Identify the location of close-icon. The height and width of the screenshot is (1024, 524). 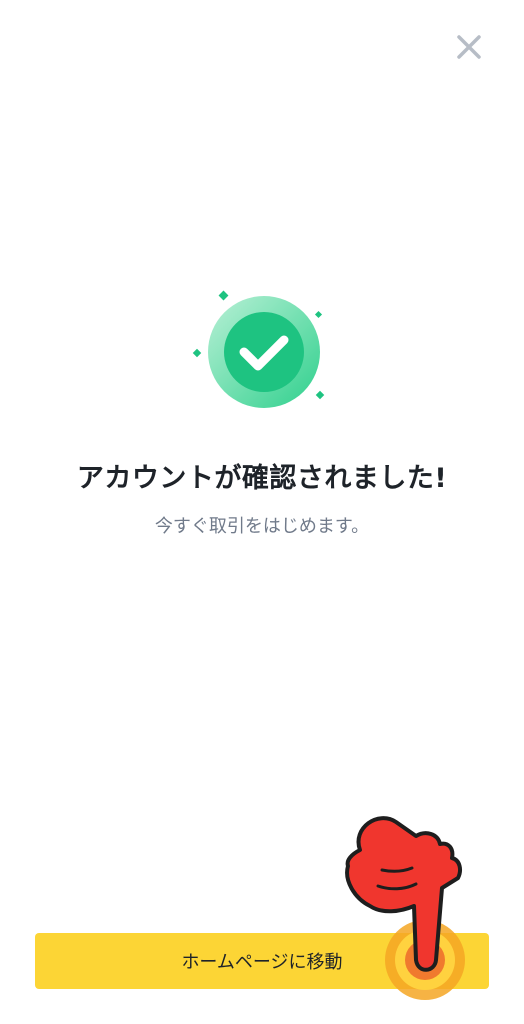
(469, 47).